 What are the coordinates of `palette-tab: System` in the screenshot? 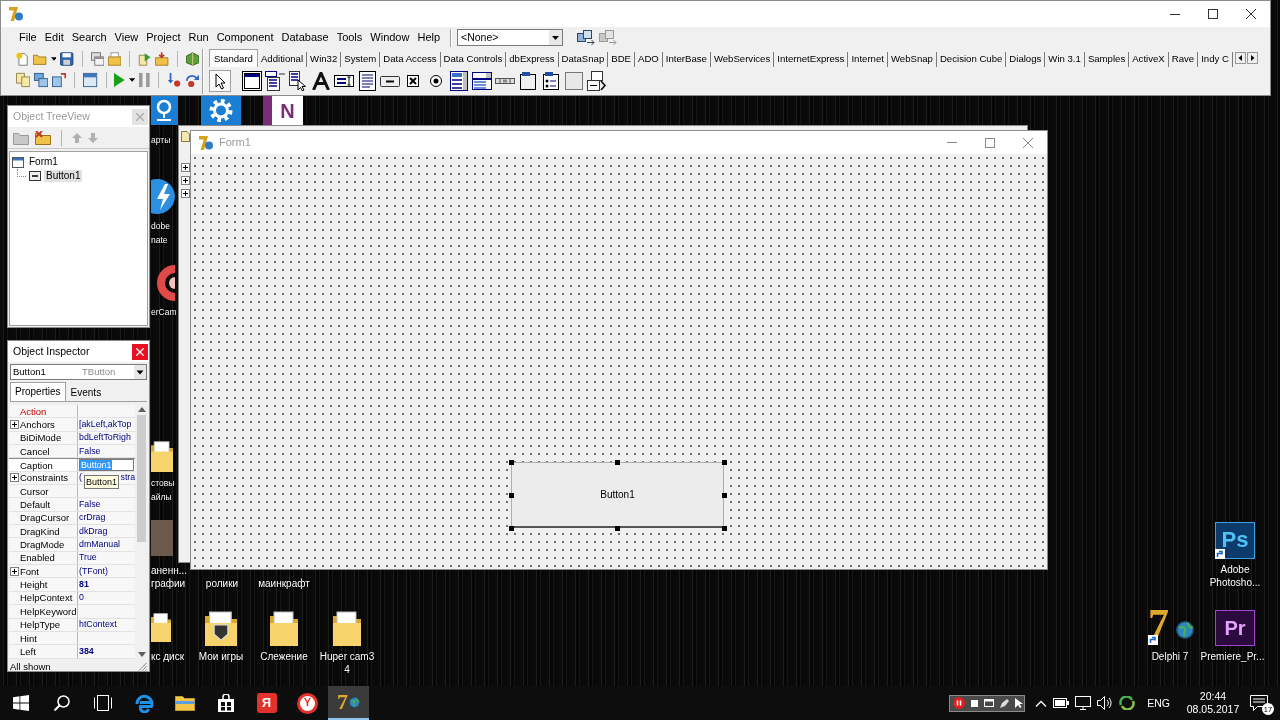 It's located at (361, 59).